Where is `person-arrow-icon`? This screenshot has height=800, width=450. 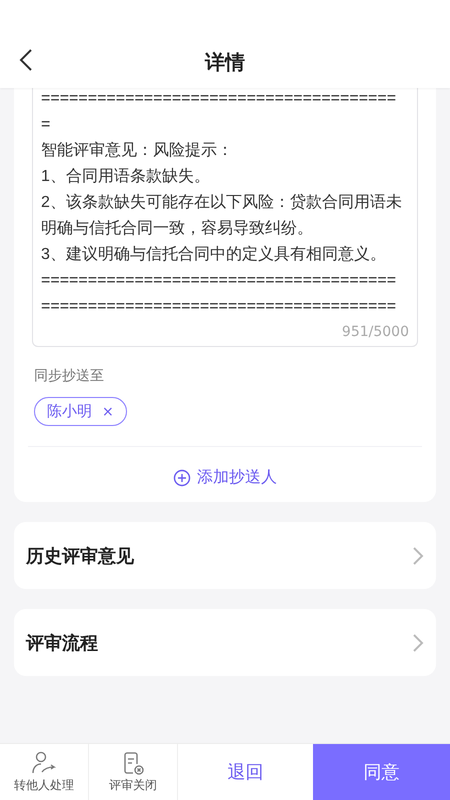
person-arrow-icon is located at coordinates (44, 762).